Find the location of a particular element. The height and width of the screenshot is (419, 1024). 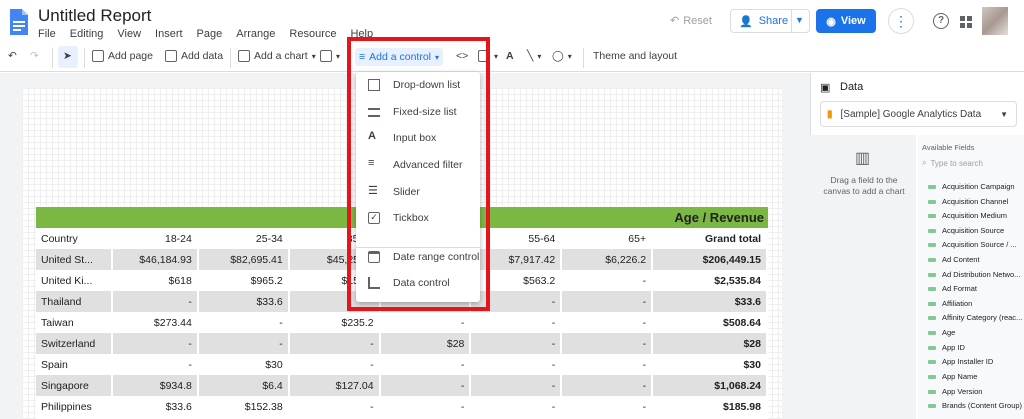

add-page-button: Add page is located at coordinates (122, 56).